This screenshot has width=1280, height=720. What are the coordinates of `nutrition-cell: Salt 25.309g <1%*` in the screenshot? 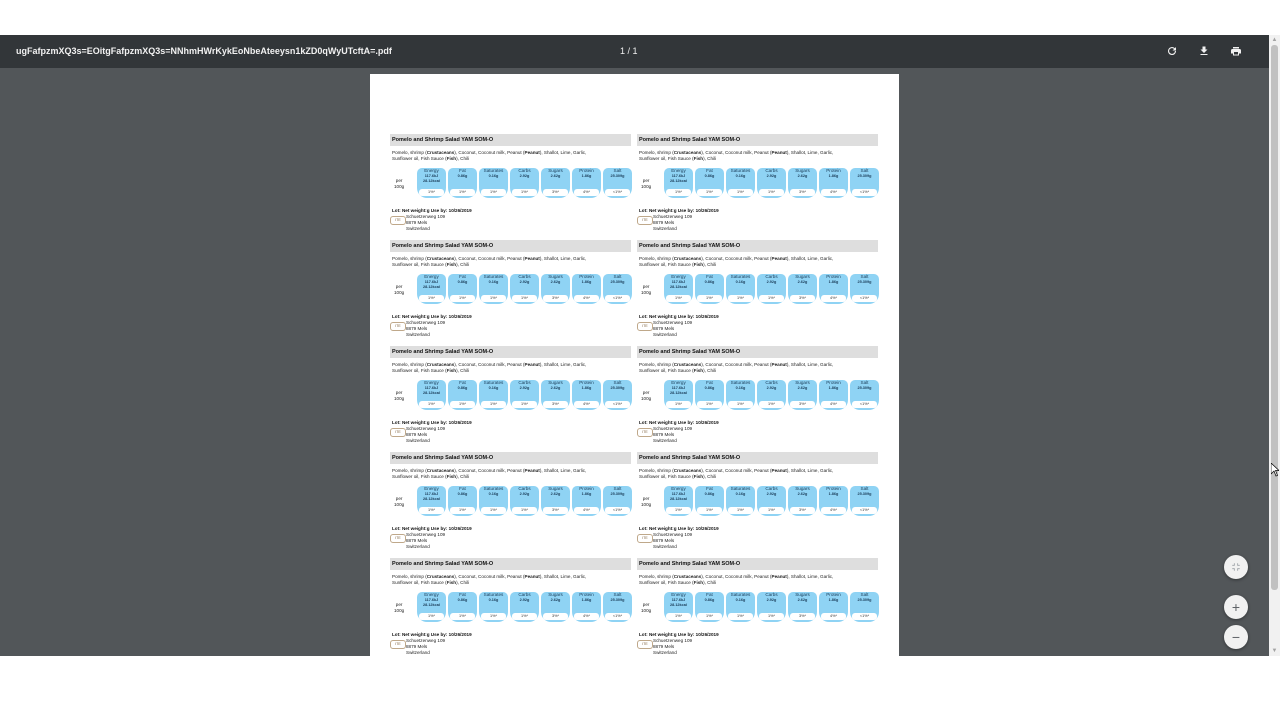 It's located at (617, 289).